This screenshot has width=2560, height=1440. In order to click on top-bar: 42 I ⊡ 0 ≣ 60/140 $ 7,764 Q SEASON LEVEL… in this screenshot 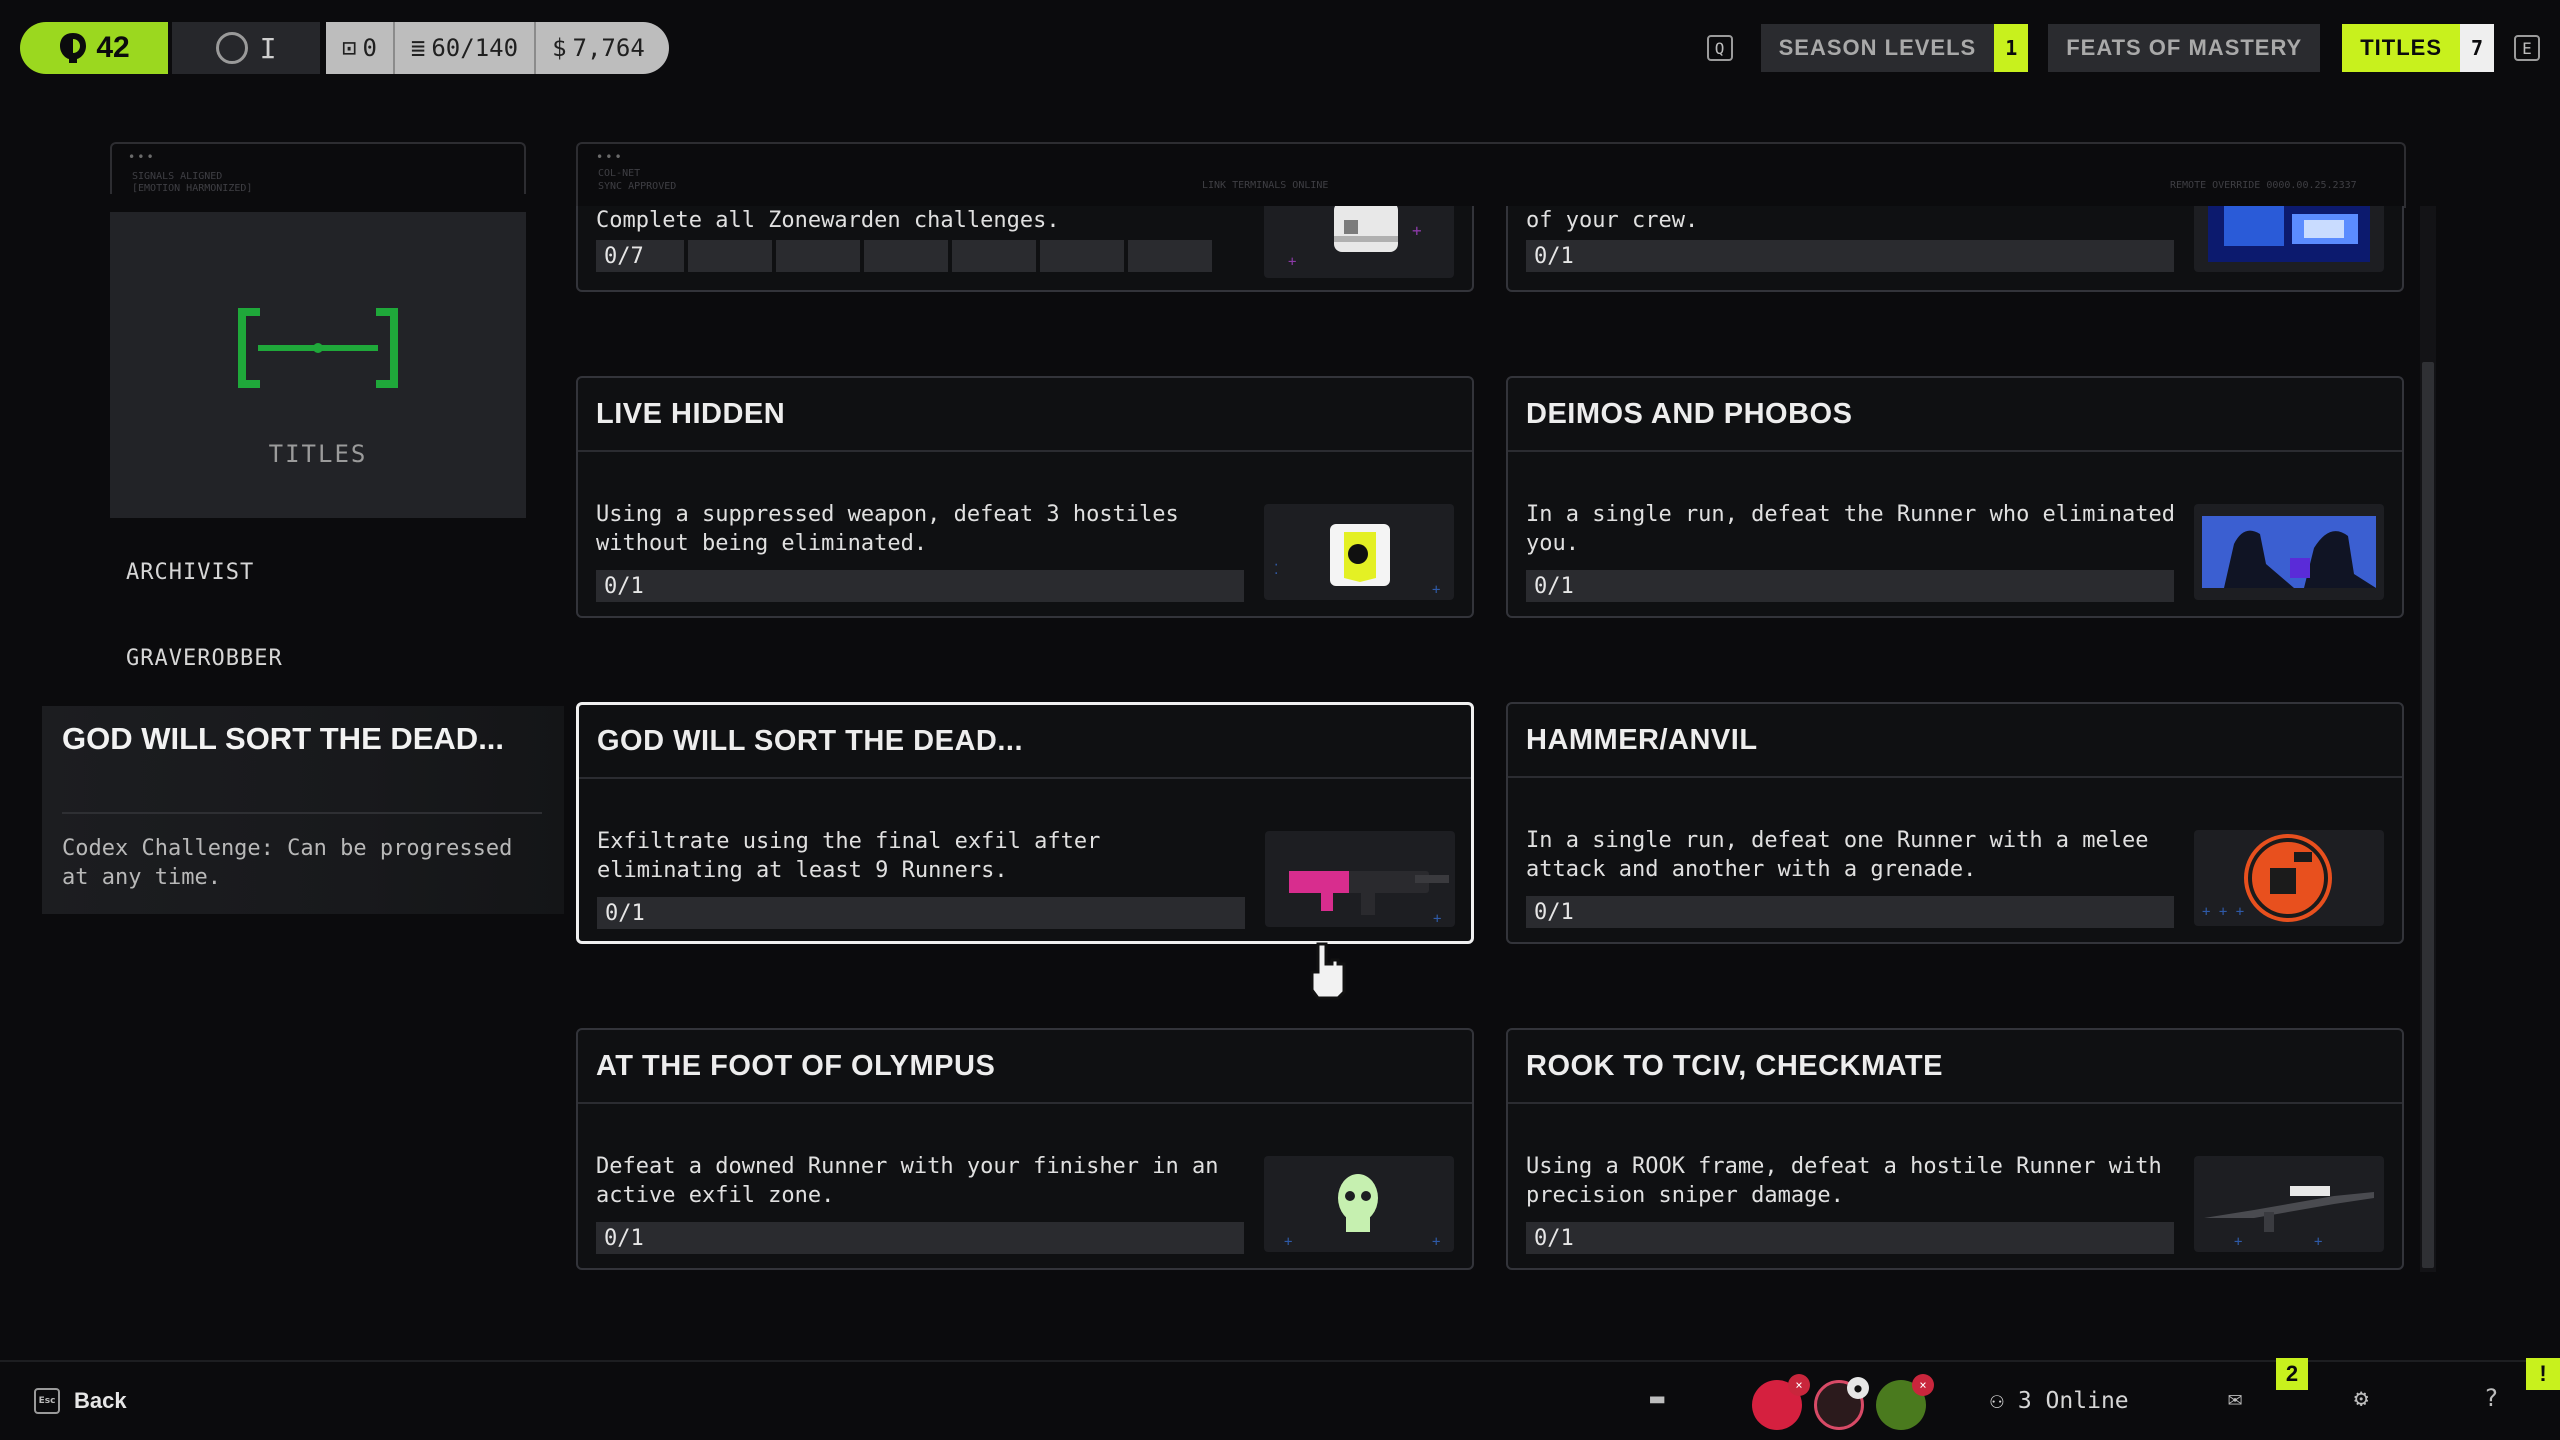, I will do `click(1280, 48)`.